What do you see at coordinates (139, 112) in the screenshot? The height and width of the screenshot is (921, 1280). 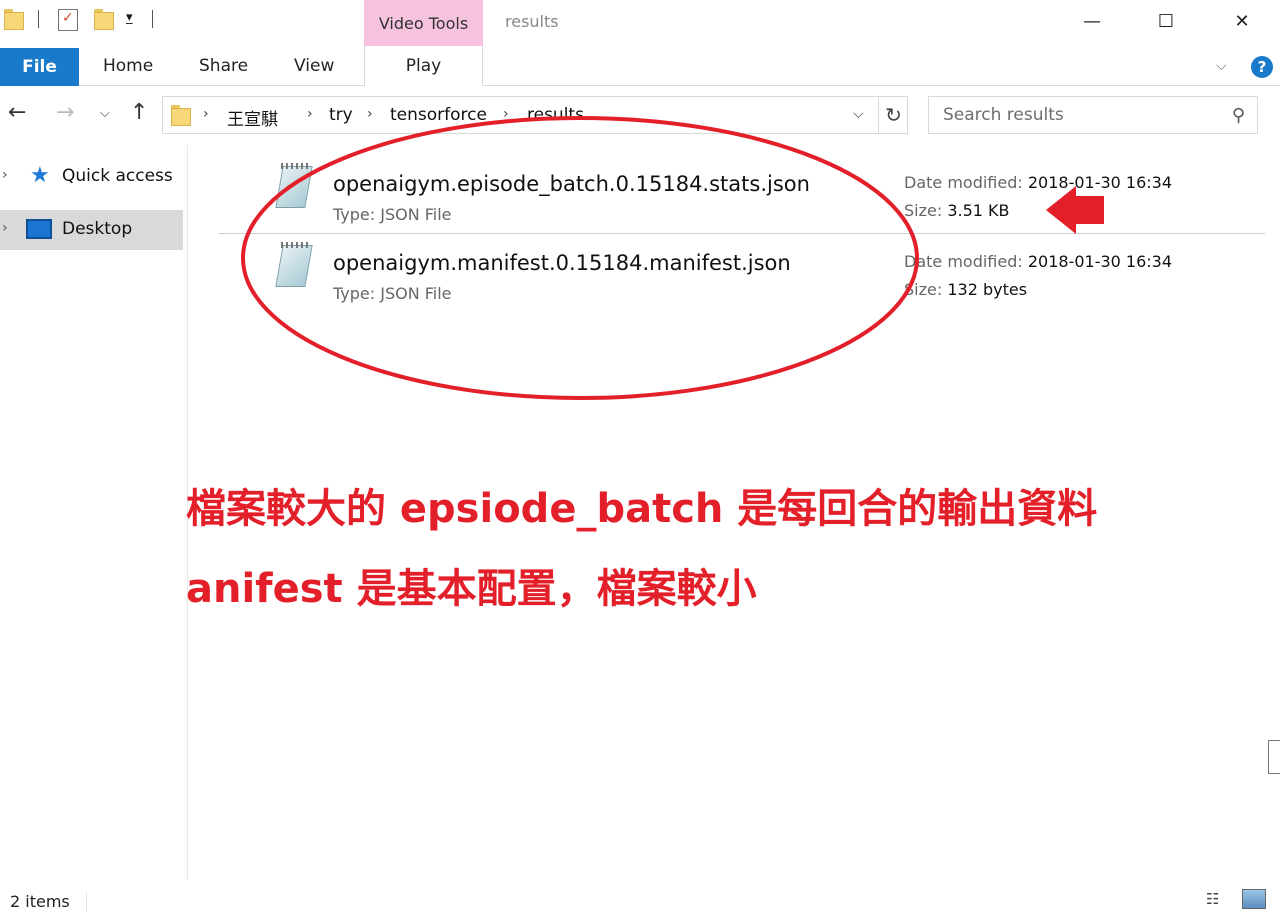 I see `up-icon: ↑` at bounding box center [139, 112].